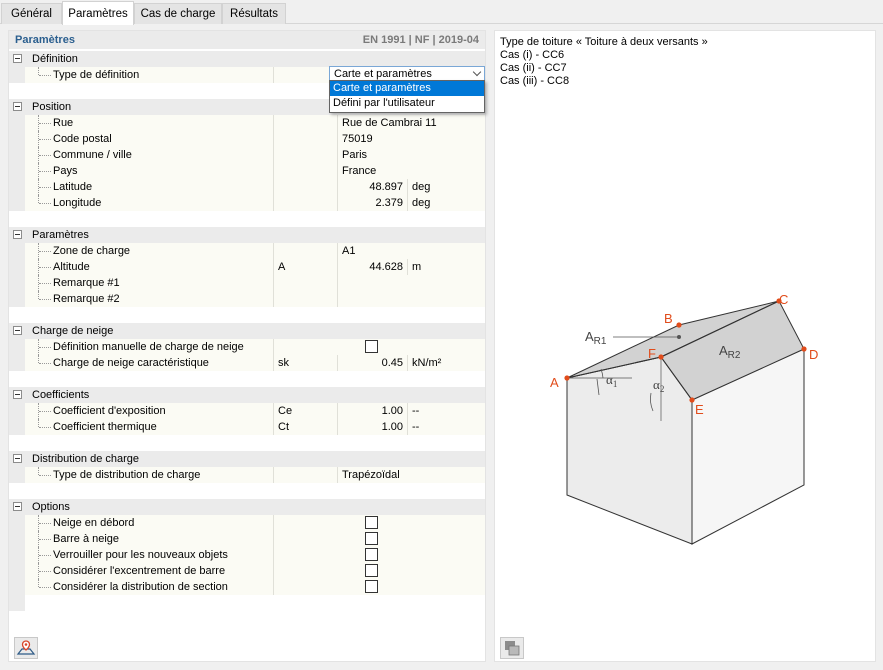 The width and height of the screenshot is (883, 670). Describe the element at coordinates (477, 72) in the screenshot. I see `chevron-down-icon` at that location.